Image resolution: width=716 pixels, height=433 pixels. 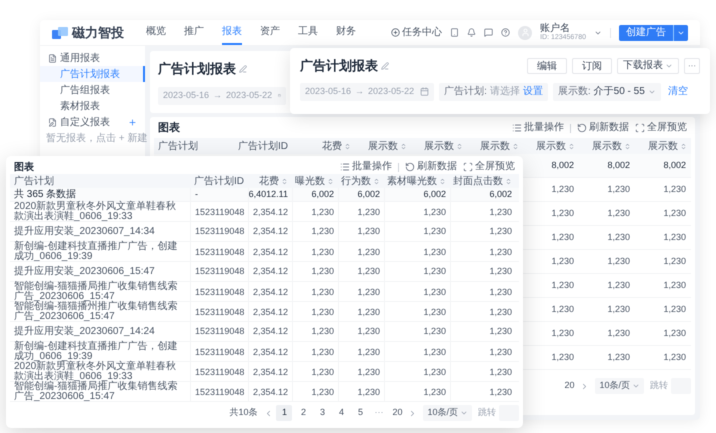 What do you see at coordinates (196, 194) in the screenshot?
I see `table-cell: -` at bounding box center [196, 194].